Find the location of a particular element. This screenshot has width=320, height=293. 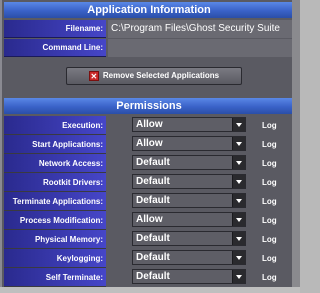

filename-value: C:\Program Files\Ghost Security Suite is located at coordinates (201, 29).